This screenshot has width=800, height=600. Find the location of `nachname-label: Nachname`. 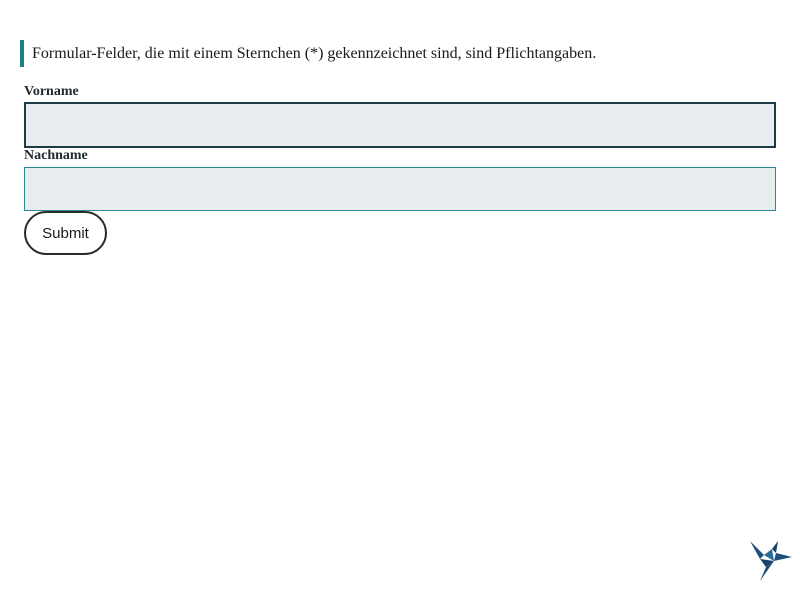

nachname-label: Nachname is located at coordinates (56, 155).